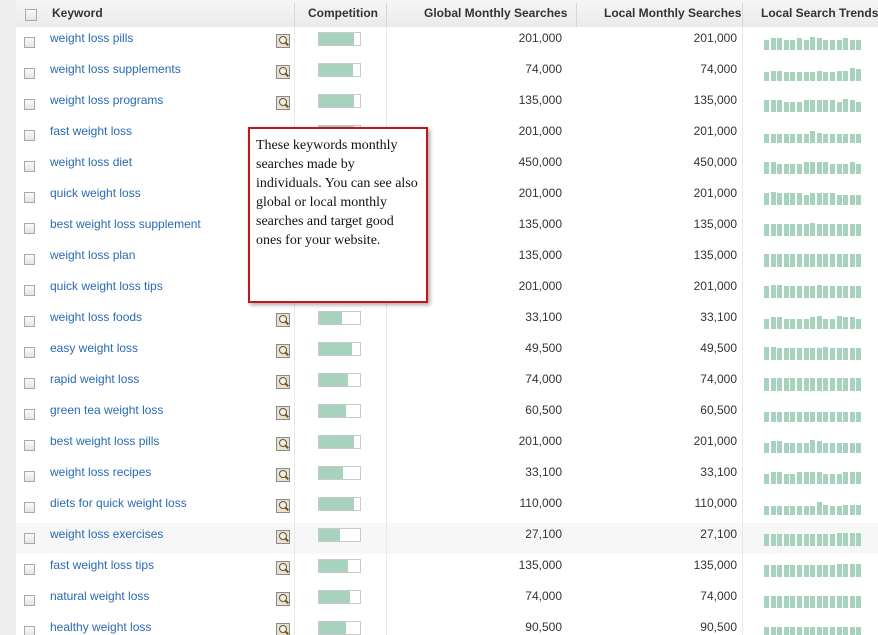  I want to click on keyword-link: weight loss foods, so click(96, 317).